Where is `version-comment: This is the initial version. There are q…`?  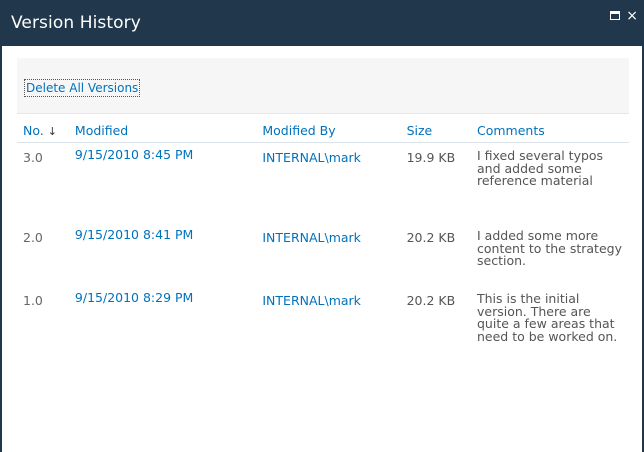
version-comment: This is the initial version. There are q… is located at coordinates (547, 317).